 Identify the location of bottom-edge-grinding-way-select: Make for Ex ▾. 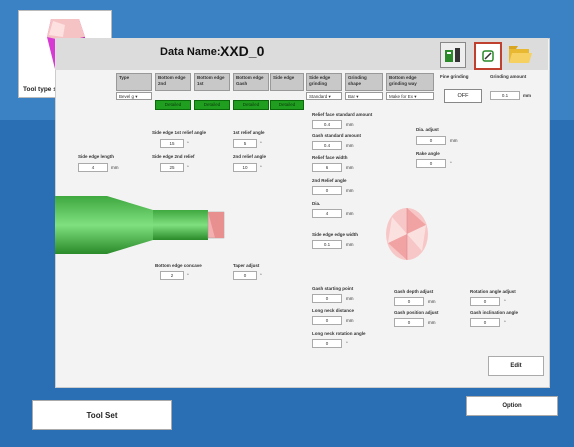
(410, 96).